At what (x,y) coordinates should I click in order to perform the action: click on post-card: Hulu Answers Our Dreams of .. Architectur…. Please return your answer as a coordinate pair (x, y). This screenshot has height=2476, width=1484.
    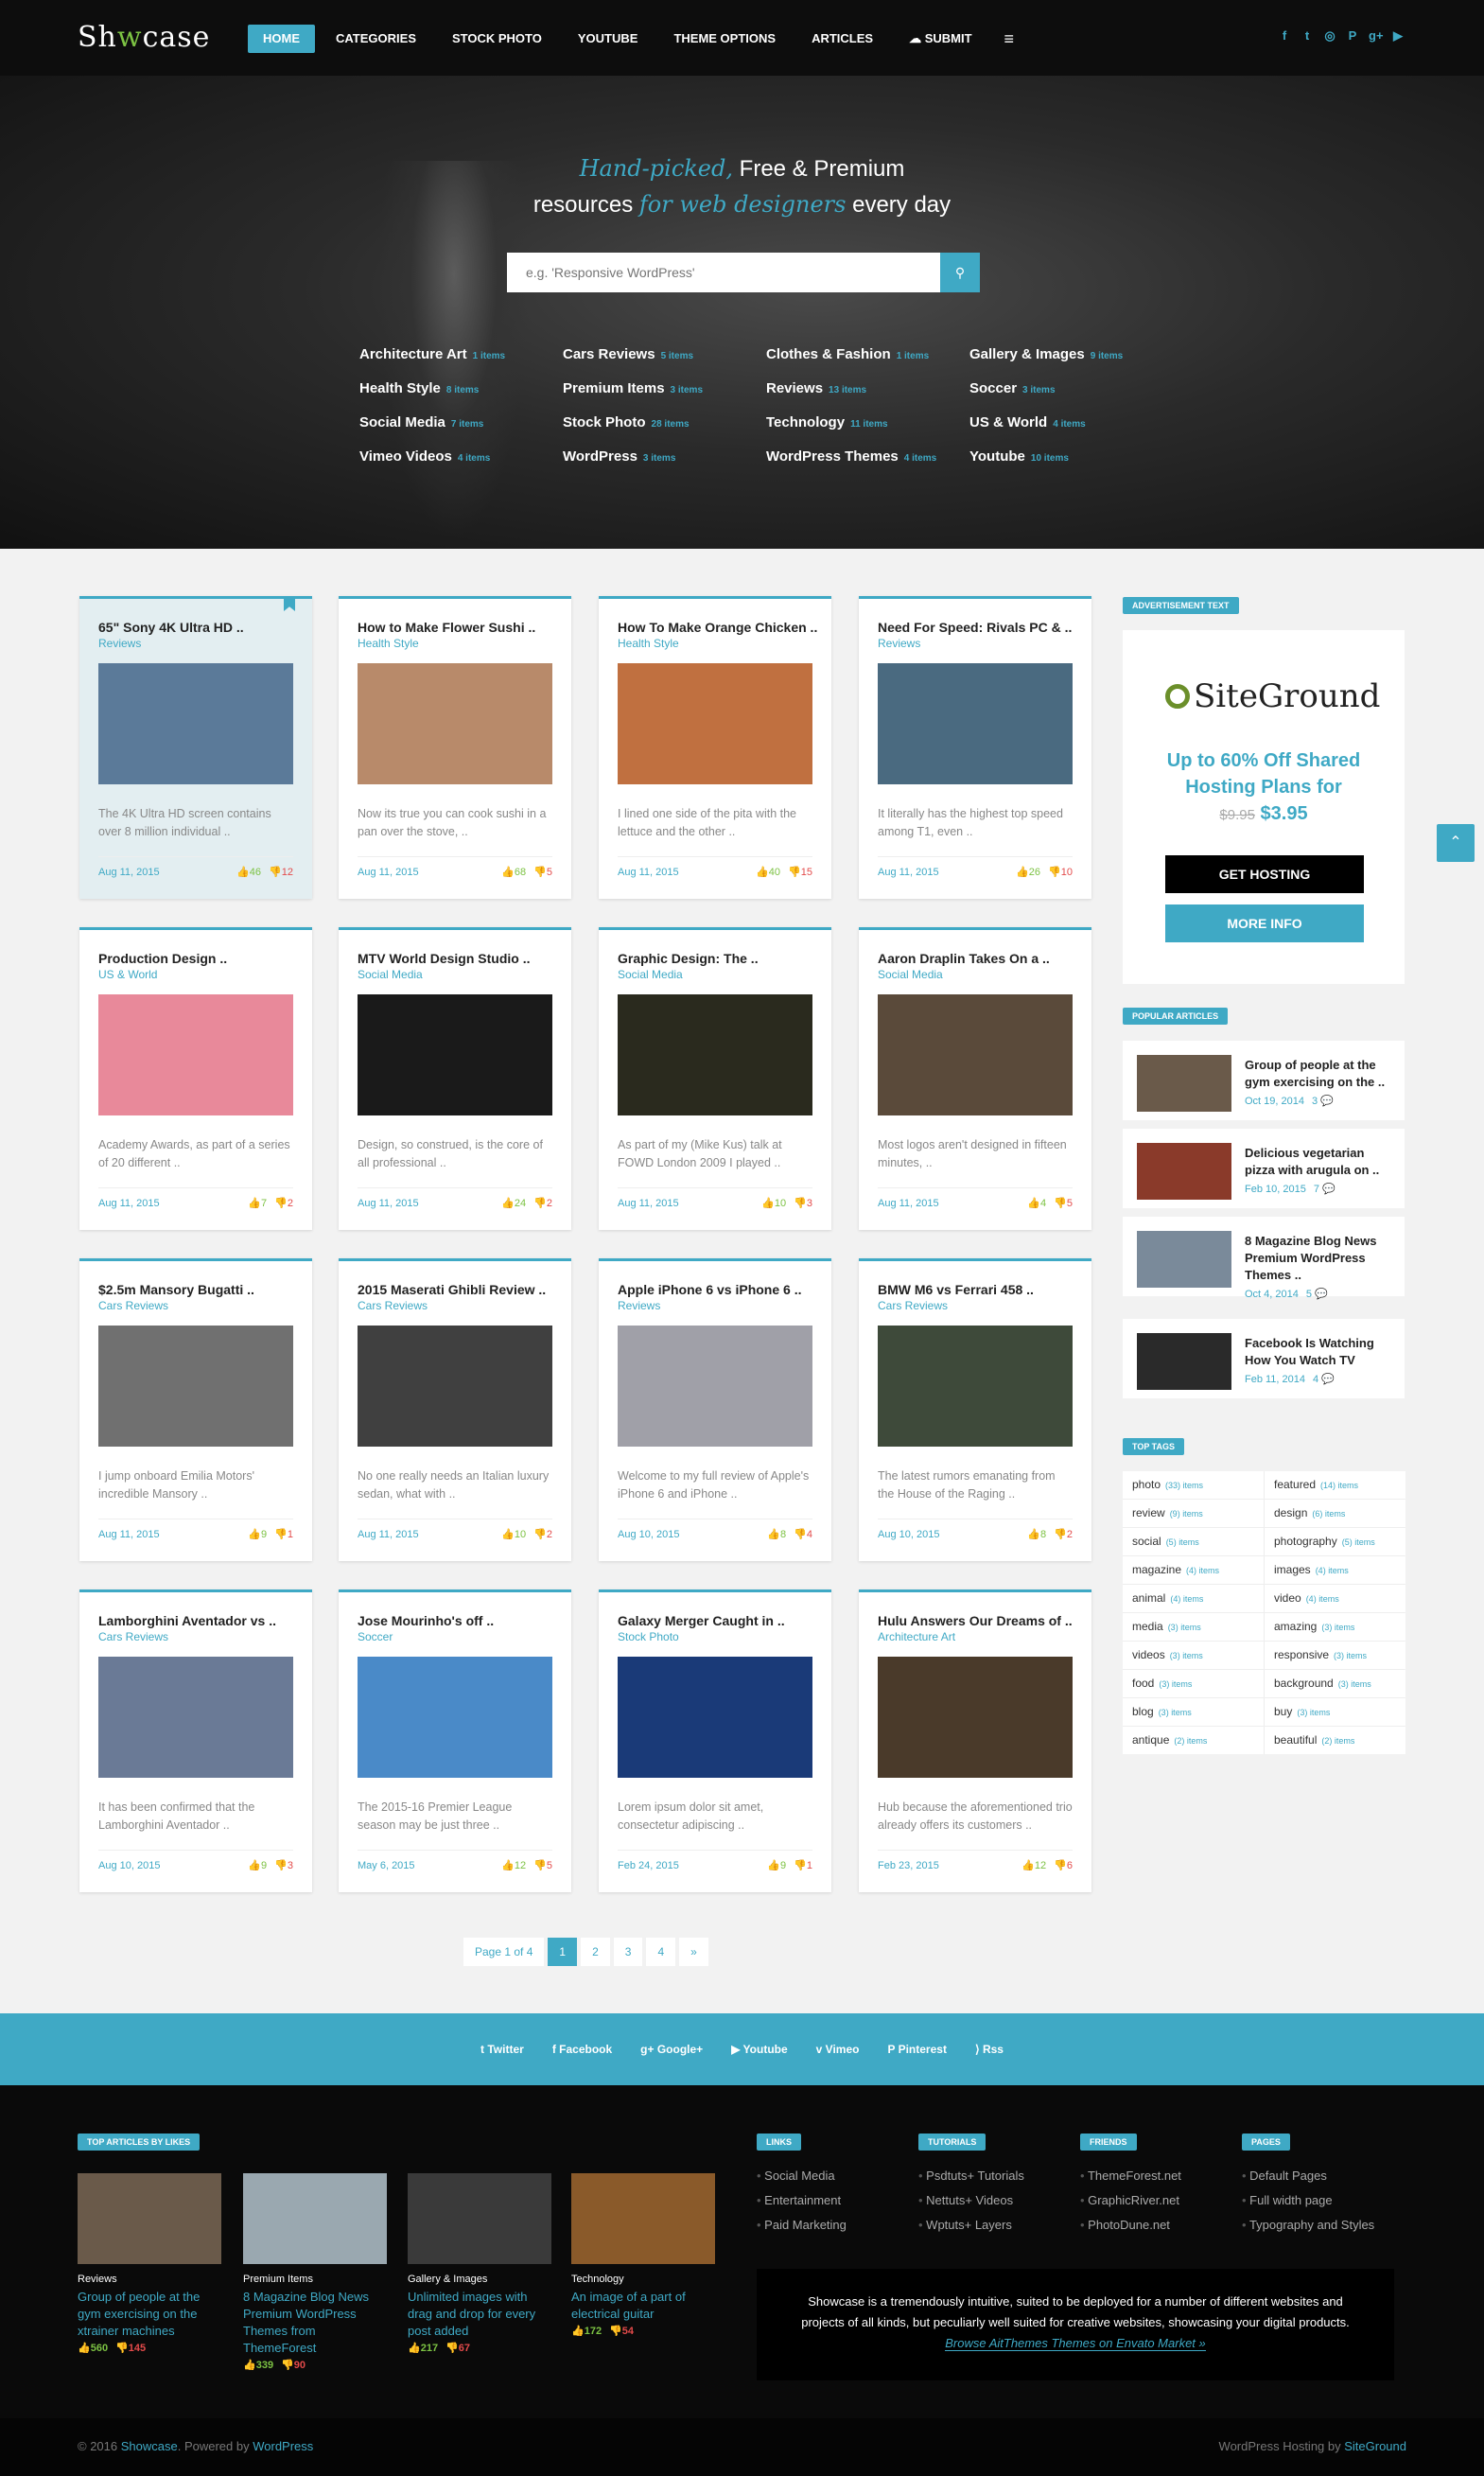
    Looking at the image, I should click on (975, 1740).